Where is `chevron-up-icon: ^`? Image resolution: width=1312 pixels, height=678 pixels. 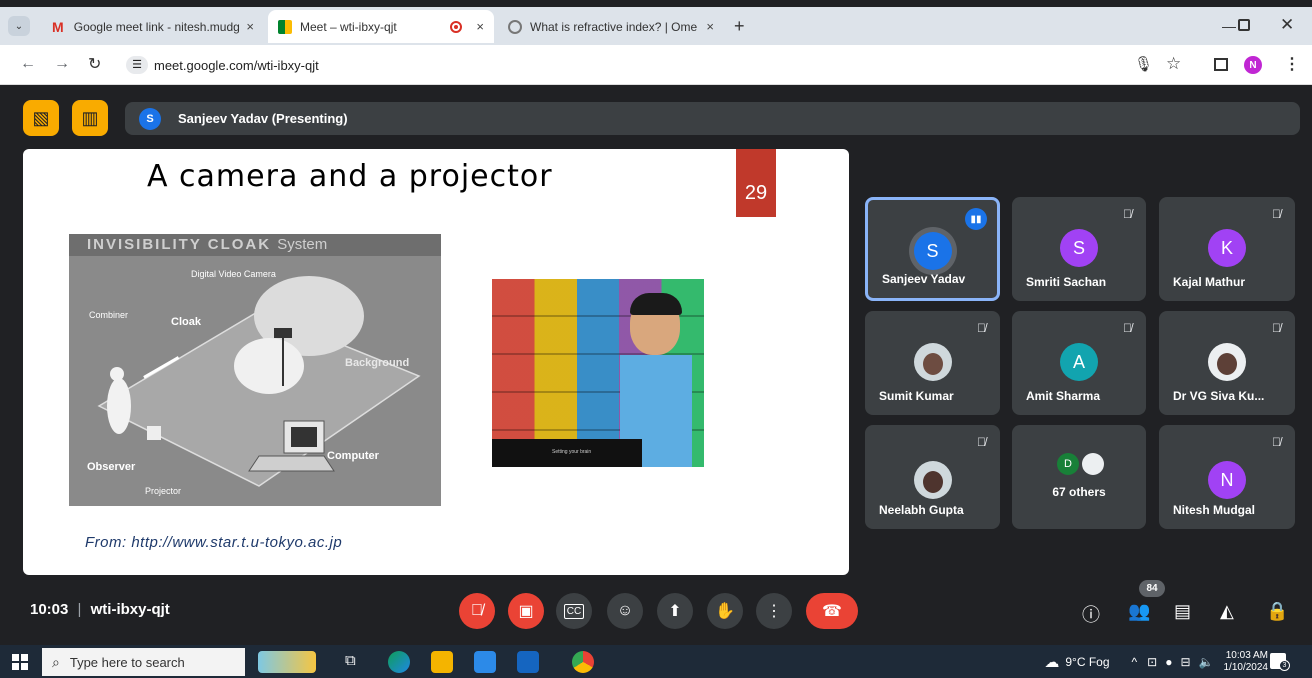
chevron-up-icon: ^ is located at coordinates (1135, 662).